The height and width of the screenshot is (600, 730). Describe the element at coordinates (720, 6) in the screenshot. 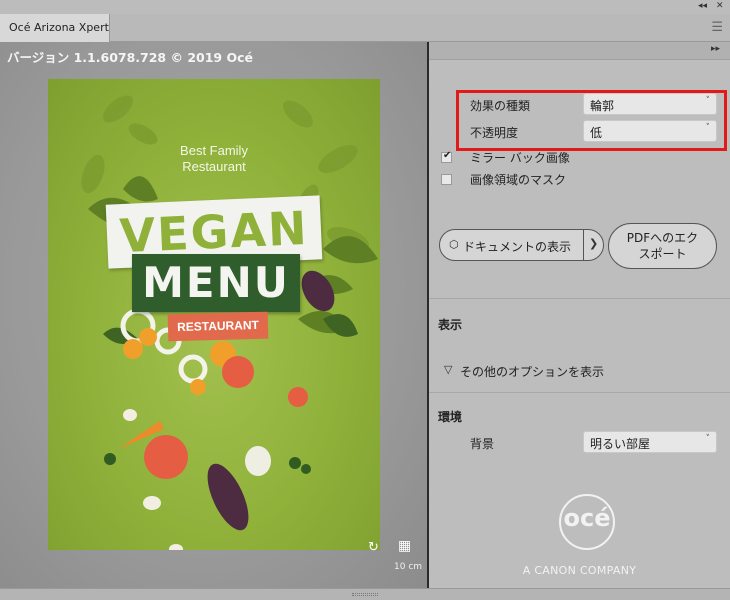

I see `close-icon: ✕` at that location.